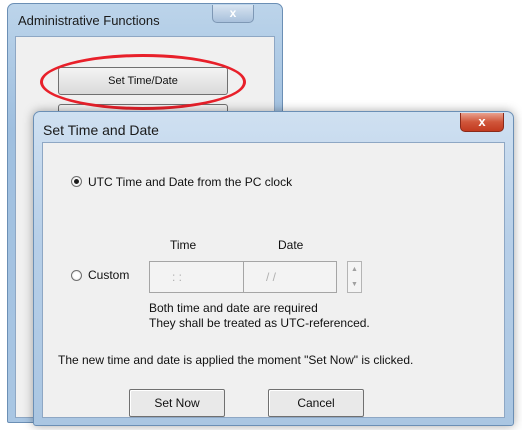  I want to click on utc-option-label: UTC Time and Date from the PC clock, so click(190, 182).